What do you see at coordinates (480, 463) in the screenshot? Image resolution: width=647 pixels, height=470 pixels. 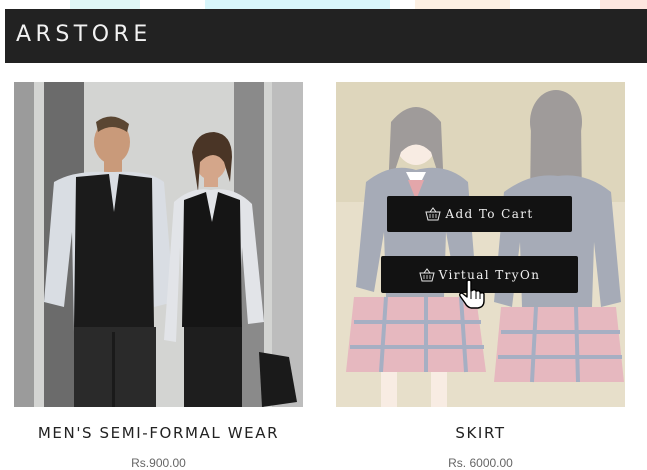 I see `product-price: Rs. 6000.00` at bounding box center [480, 463].